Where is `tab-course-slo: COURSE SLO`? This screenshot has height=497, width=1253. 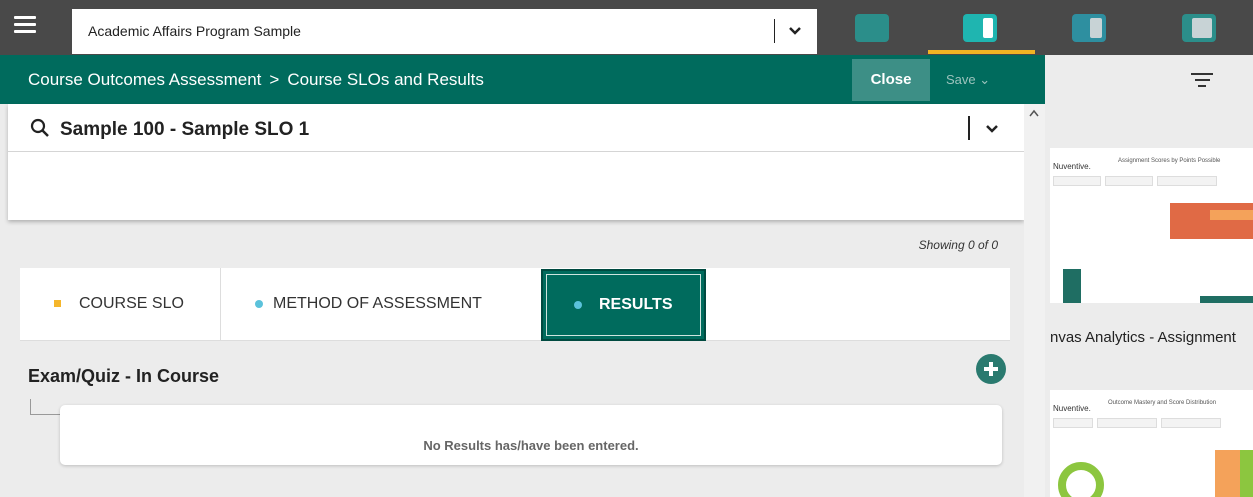 tab-course-slo: COURSE SLO is located at coordinates (120, 304).